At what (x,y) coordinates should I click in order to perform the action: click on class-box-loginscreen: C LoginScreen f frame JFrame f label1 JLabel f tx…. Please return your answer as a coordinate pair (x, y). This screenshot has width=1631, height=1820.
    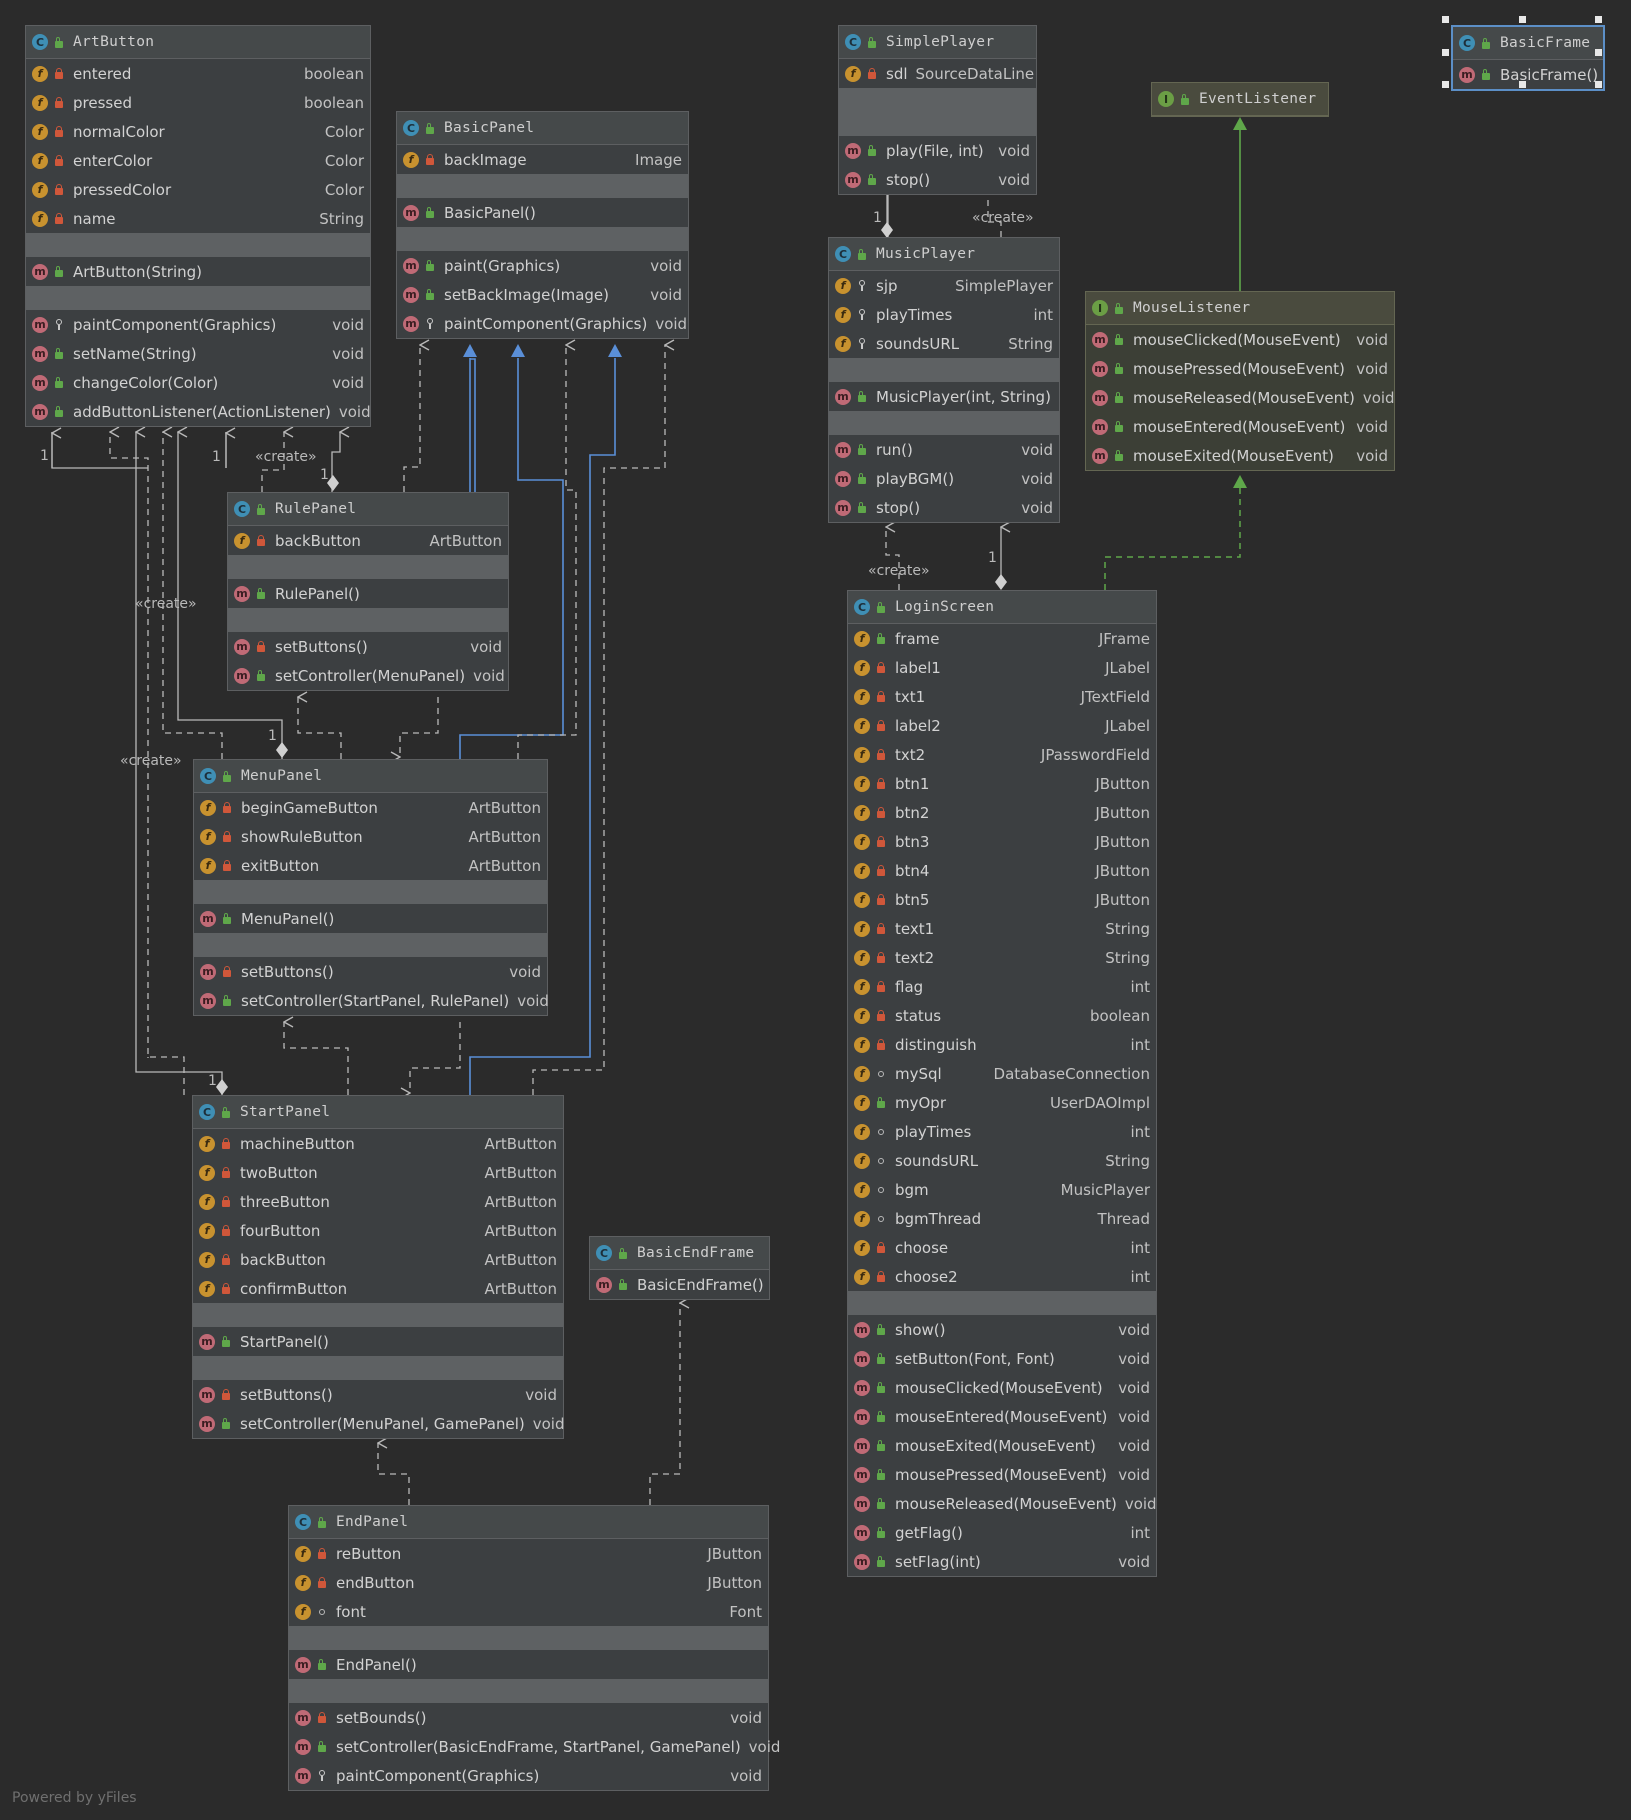
    Looking at the image, I should click on (1002, 1083).